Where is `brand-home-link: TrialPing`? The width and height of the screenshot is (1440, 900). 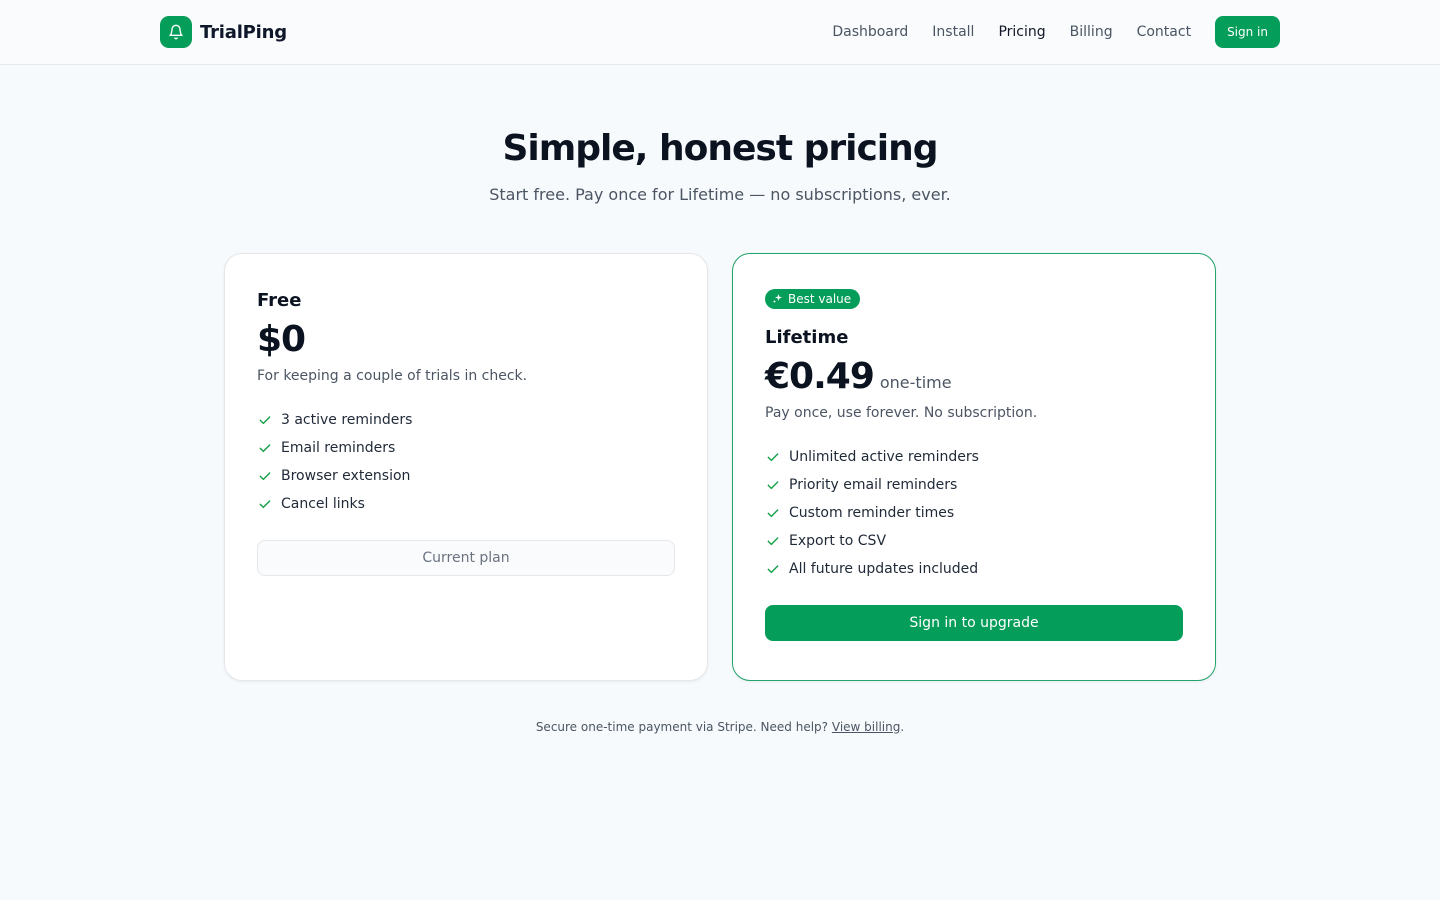
brand-home-link: TrialPing is located at coordinates (223, 32).